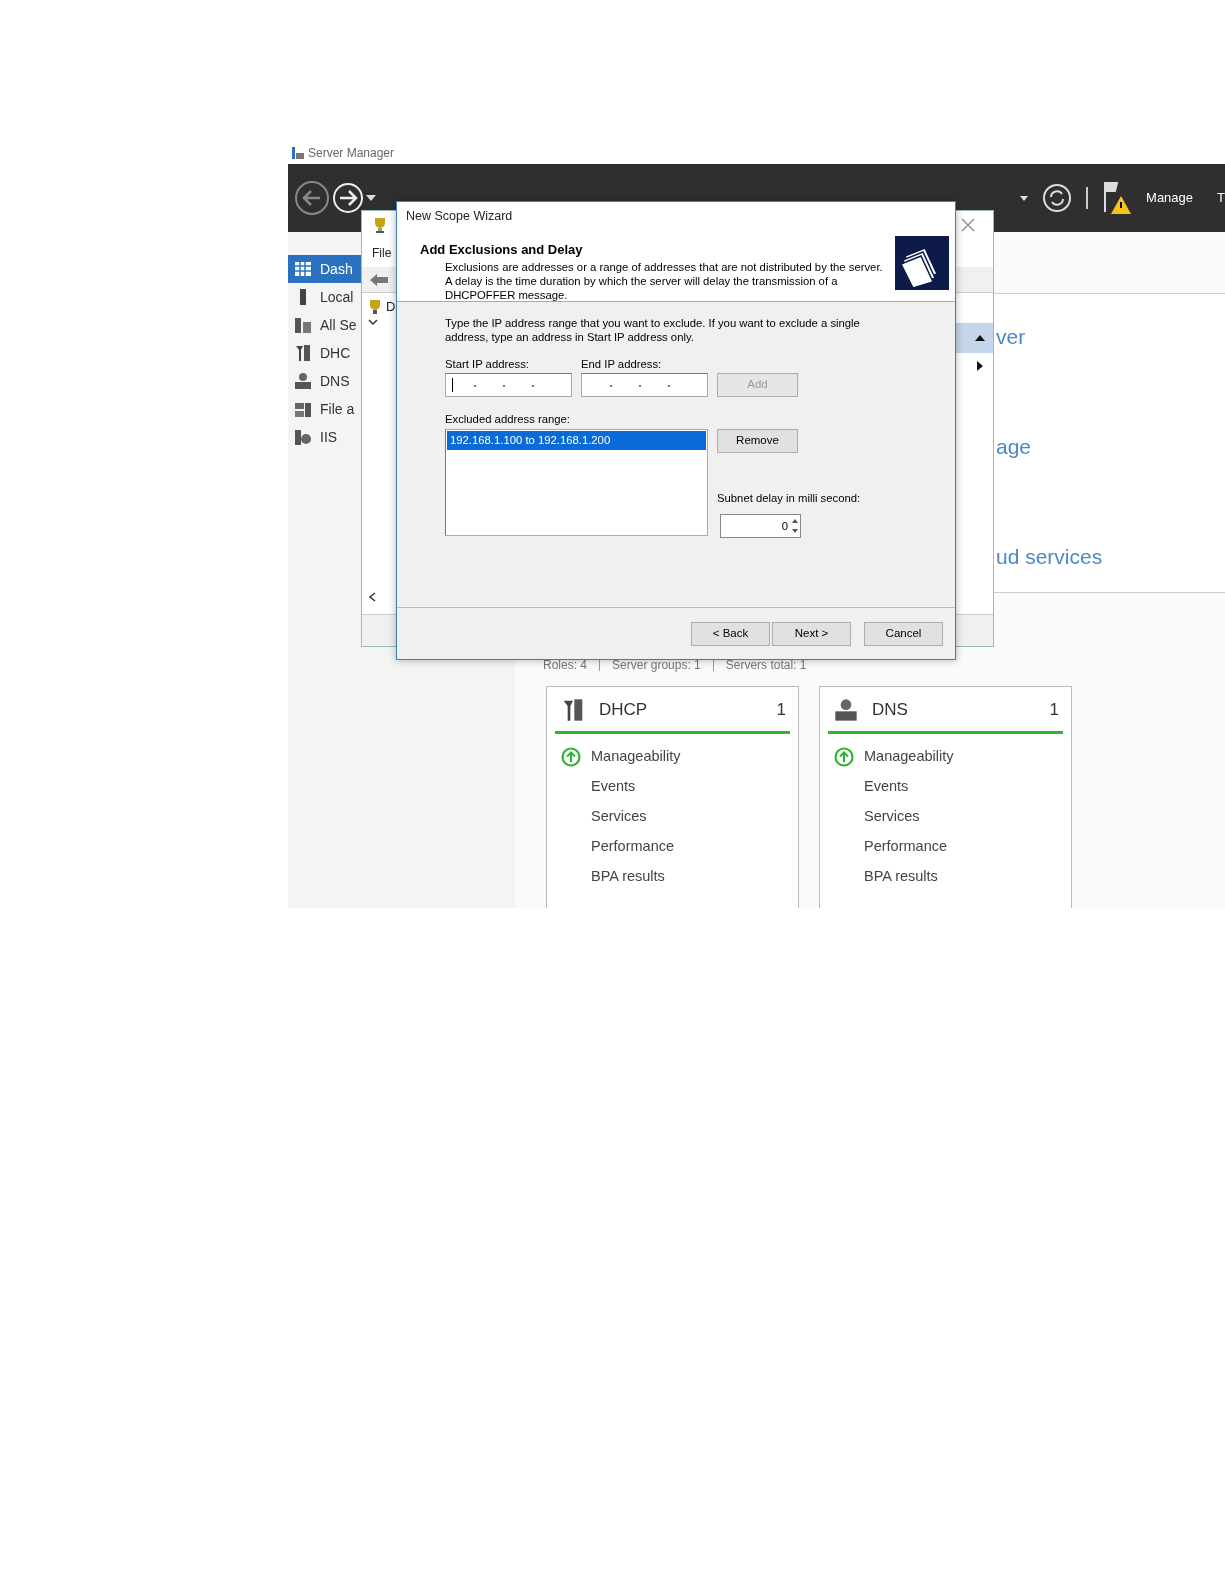 The width and height of the screenshot is (1225, 1585). I want to click on field-label: End IP address:, so click(622, 364).